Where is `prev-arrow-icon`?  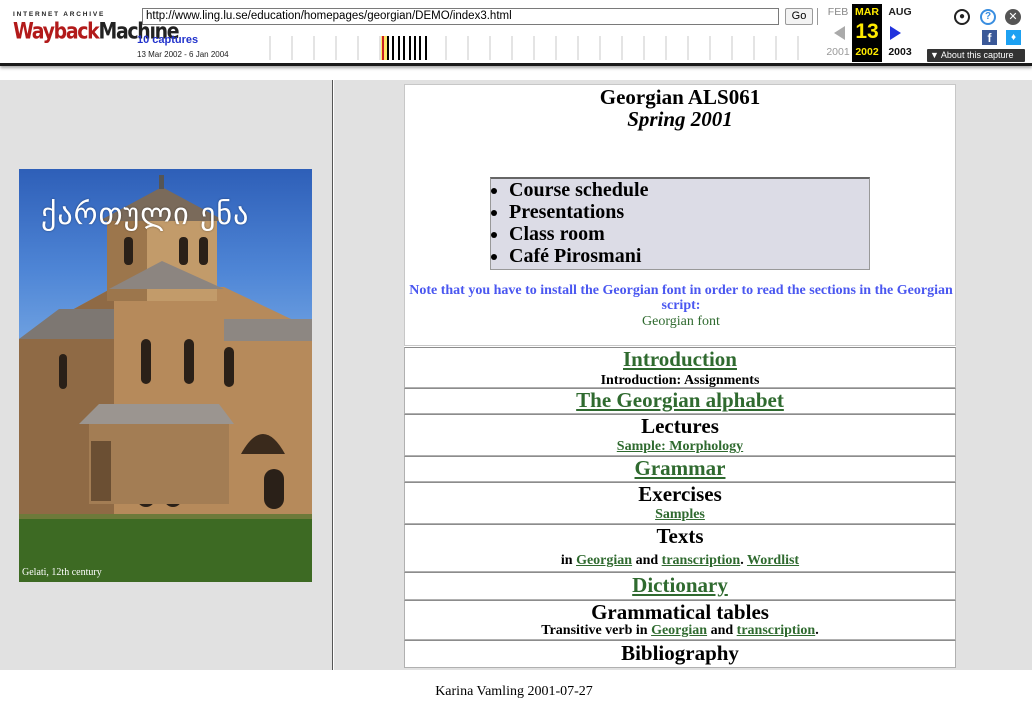
prev-arrow-icon is located at coordinates (839, 33).